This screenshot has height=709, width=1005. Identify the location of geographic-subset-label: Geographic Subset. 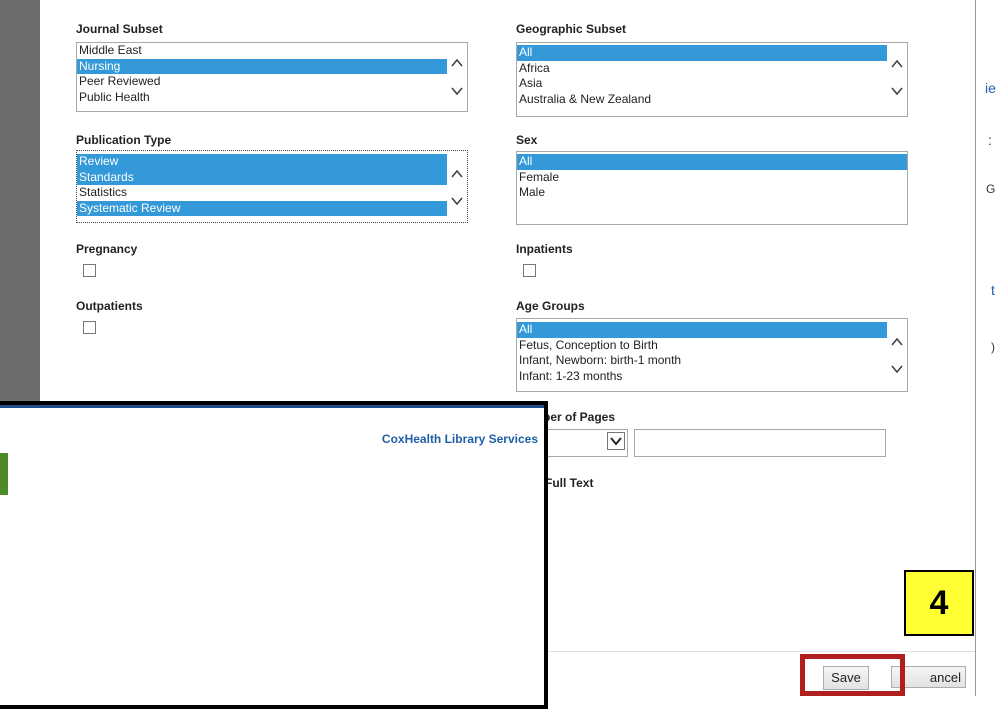
(571, 29).